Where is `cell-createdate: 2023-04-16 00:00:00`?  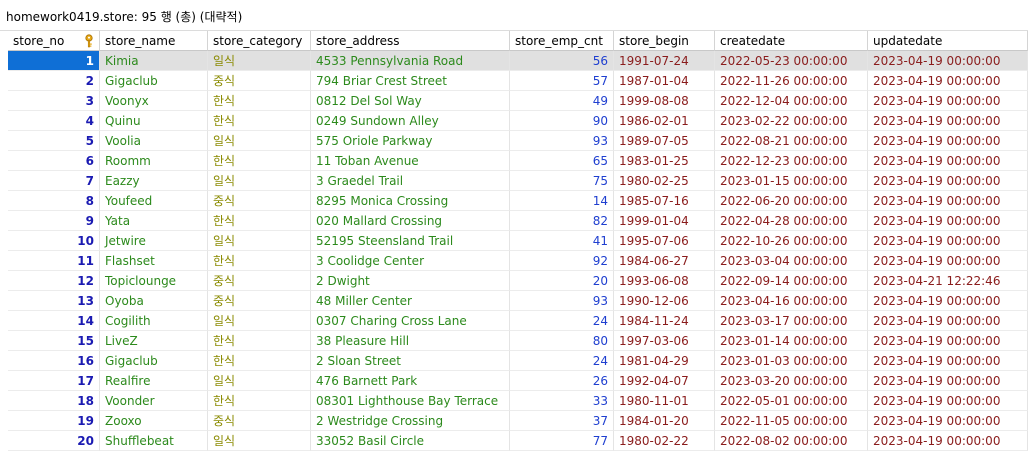 cell-createdate: 2023-04-16 00:00:00 is located at coordinates (791, 301).